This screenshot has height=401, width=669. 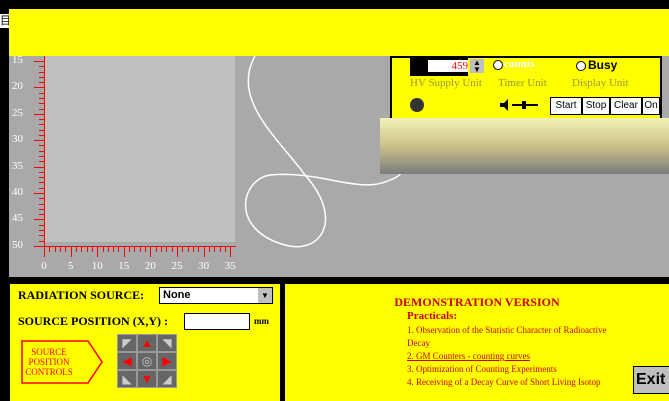 I want to click on busy-radio, so click(x=581, y=66).